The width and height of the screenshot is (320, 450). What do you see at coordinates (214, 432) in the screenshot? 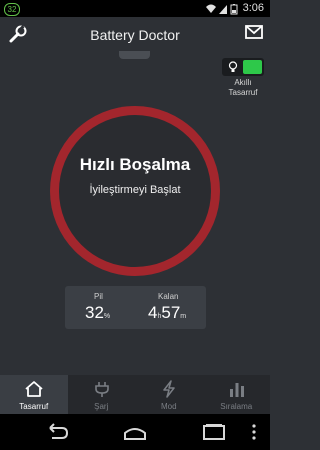
I see `recents-icon` at bounding box center [214, 432].